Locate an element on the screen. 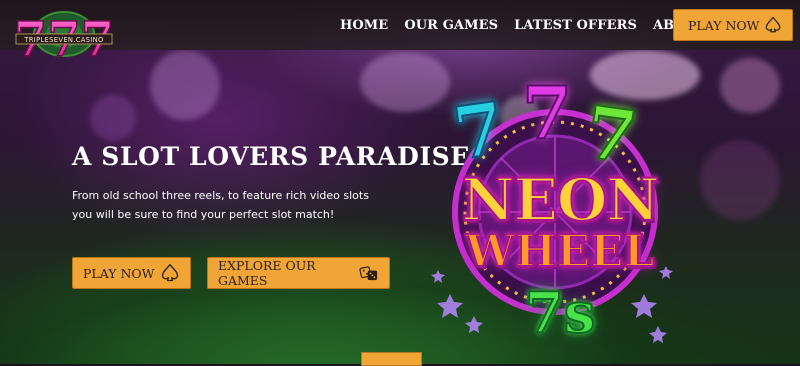  hero-play-now-button: PLAY NOW is located at coordinates (131, 273).